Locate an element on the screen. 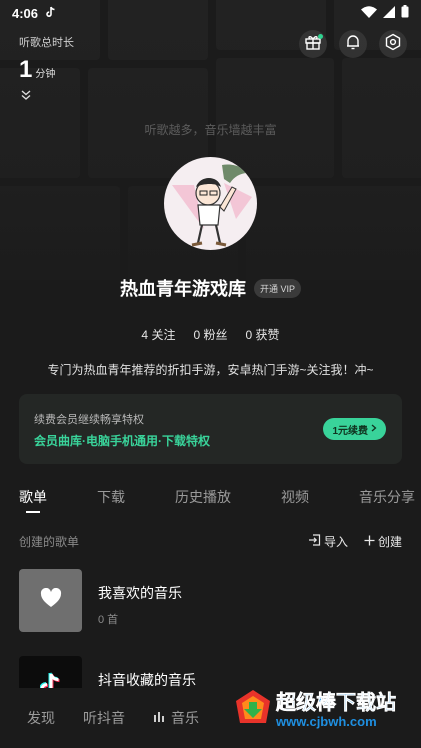 This screenshot has width=421, height=748. vip-renew-card: 续费会员继续畅享特权 会员曲库·电脑手机通用·下载特权 1元续费 is located at coordinates (210, 429).